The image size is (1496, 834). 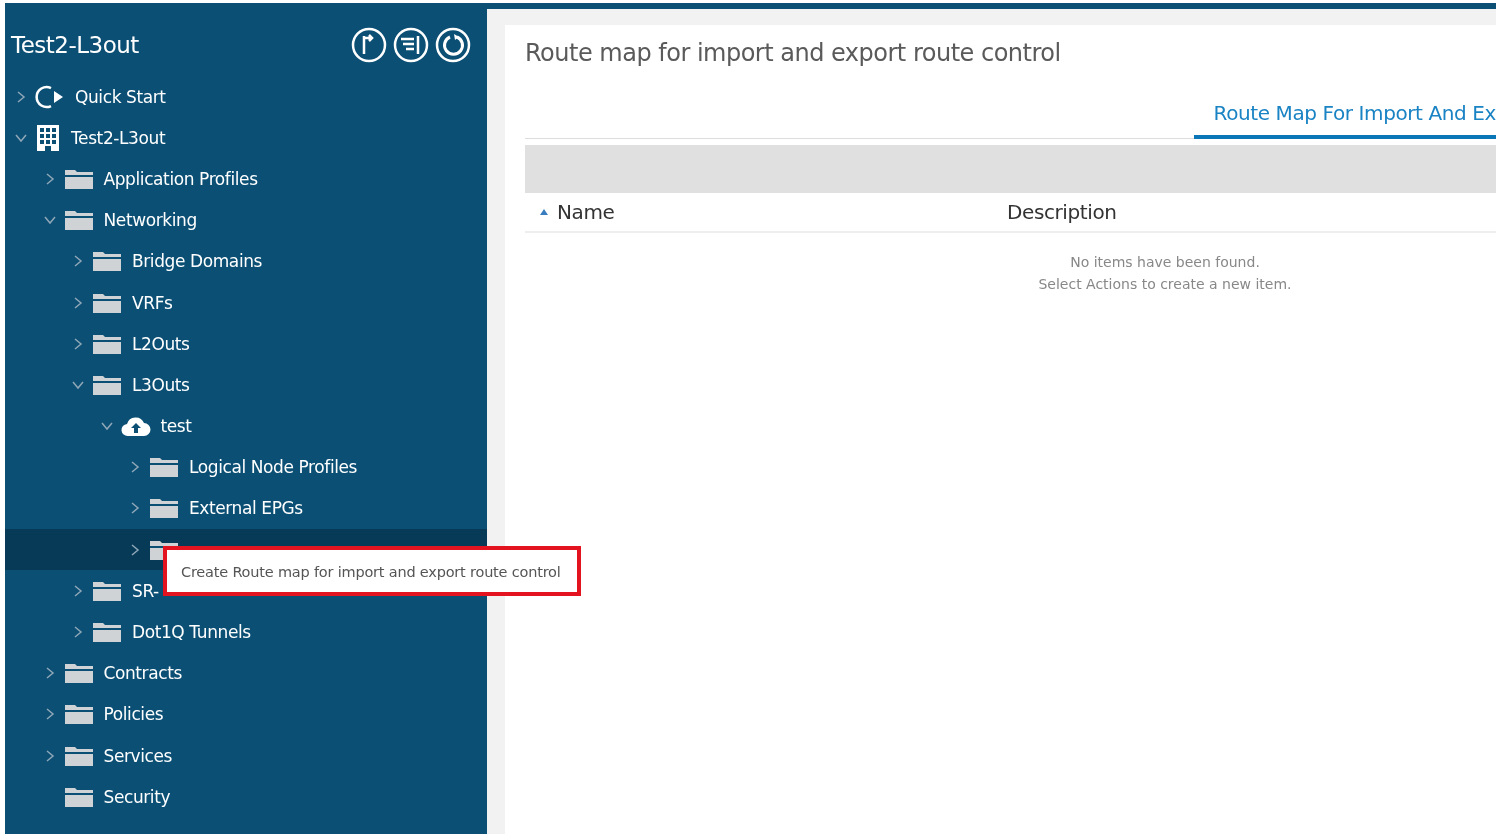 I want to click on tree-item-label: Quick Start, so click(x=120, y=96).